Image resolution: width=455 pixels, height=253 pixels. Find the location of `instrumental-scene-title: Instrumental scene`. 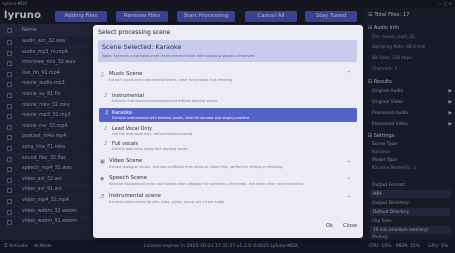

instrumental-scene-title: Instrumental scene is located at coordinates (135, 196).